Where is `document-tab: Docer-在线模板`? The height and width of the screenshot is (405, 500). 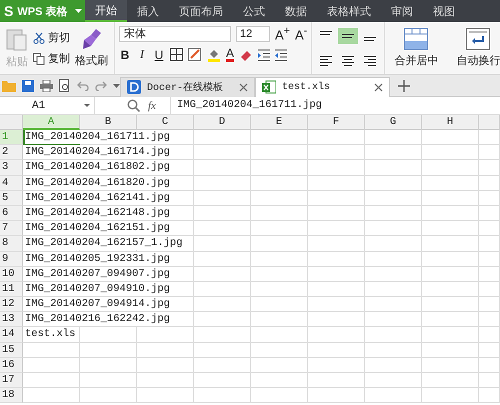
document-tab: Docer-在线模板 is located at coordinates (187, 86).